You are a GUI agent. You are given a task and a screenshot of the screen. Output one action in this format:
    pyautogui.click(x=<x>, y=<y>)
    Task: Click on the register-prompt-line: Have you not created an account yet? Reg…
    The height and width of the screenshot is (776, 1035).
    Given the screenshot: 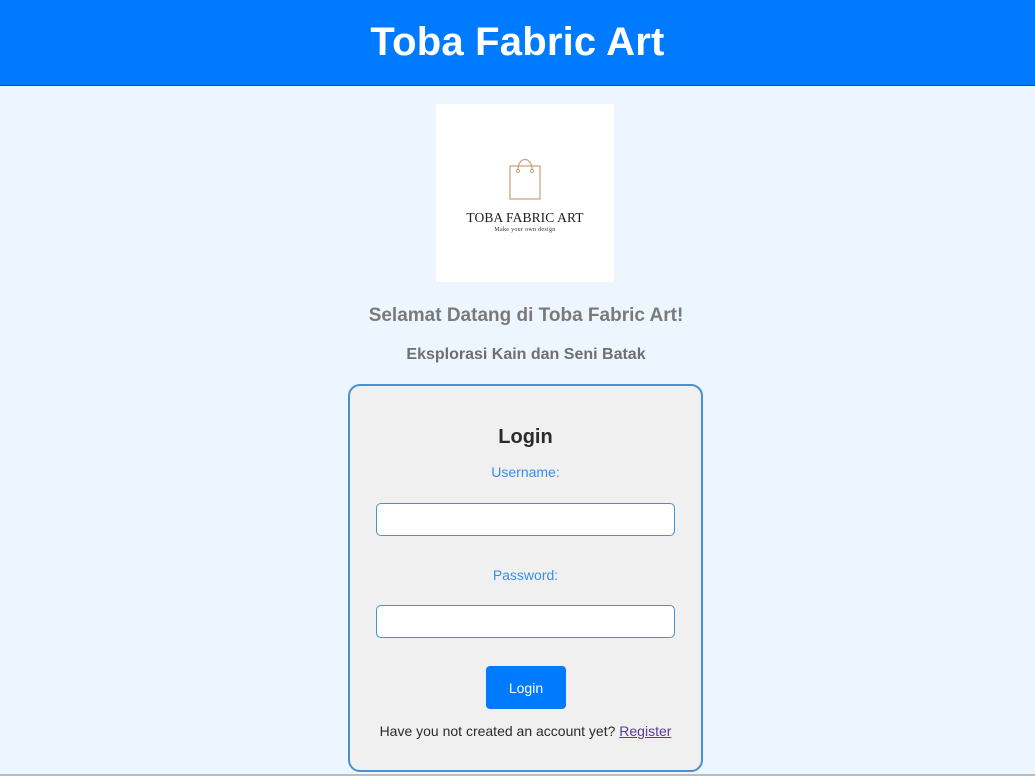 What is the action you would take?
    pyautogui.click(x=525, y=731)
    